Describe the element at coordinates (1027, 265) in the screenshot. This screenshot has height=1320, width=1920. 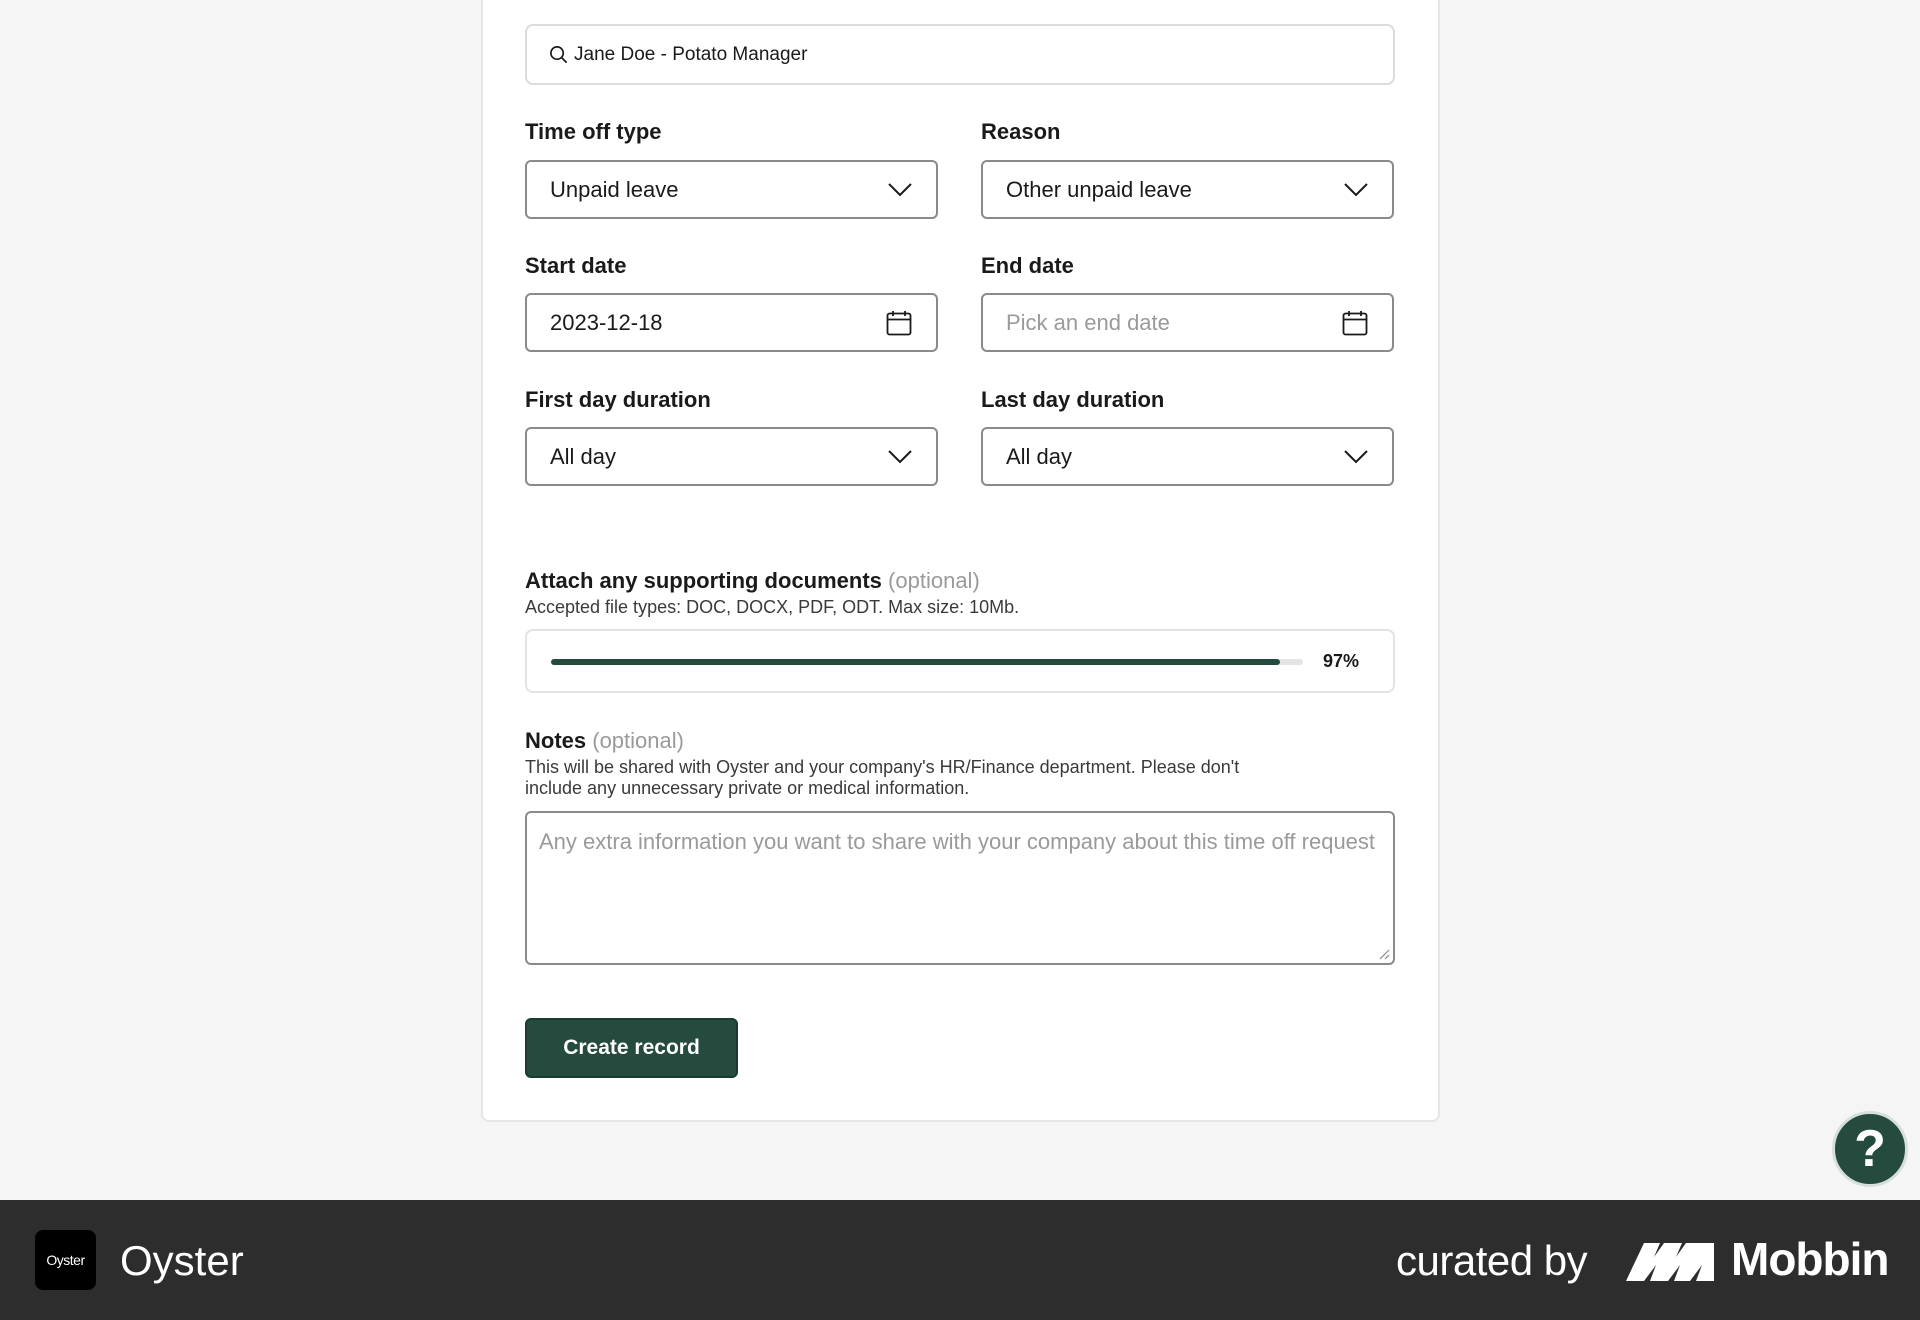
I see `end-date-label: End date` at that location.